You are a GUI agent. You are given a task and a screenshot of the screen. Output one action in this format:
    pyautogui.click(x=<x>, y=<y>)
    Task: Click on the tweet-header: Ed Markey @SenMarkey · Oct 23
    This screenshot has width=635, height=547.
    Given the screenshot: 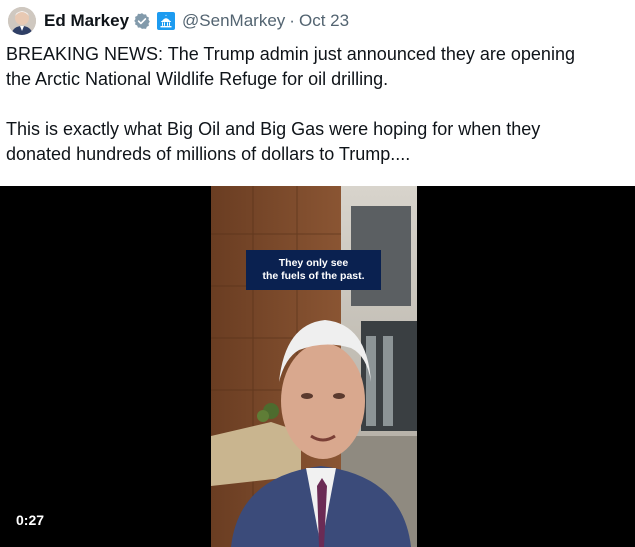 What is the action you would take?
    pyautogui.click(x=178, y=21)
    